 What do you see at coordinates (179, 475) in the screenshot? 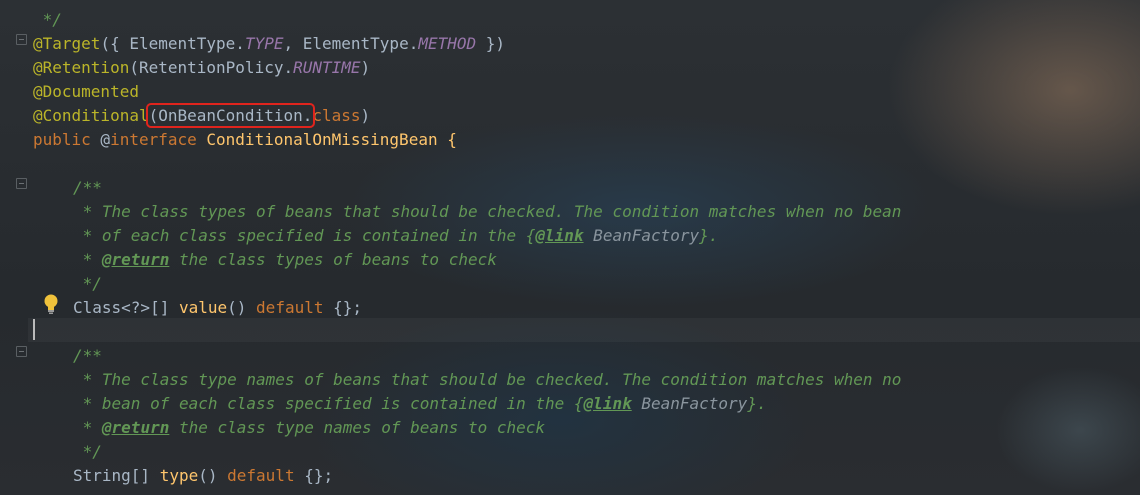
I see `method-name: type` at bounding box center [179, 475].